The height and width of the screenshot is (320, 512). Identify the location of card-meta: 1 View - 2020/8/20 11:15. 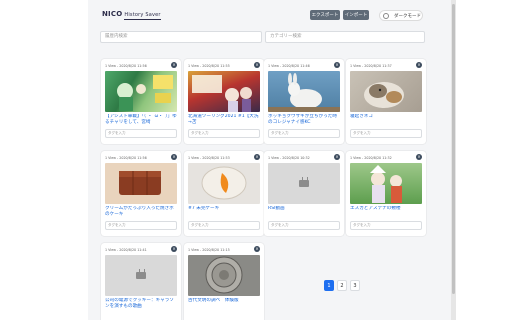
(209, 250).